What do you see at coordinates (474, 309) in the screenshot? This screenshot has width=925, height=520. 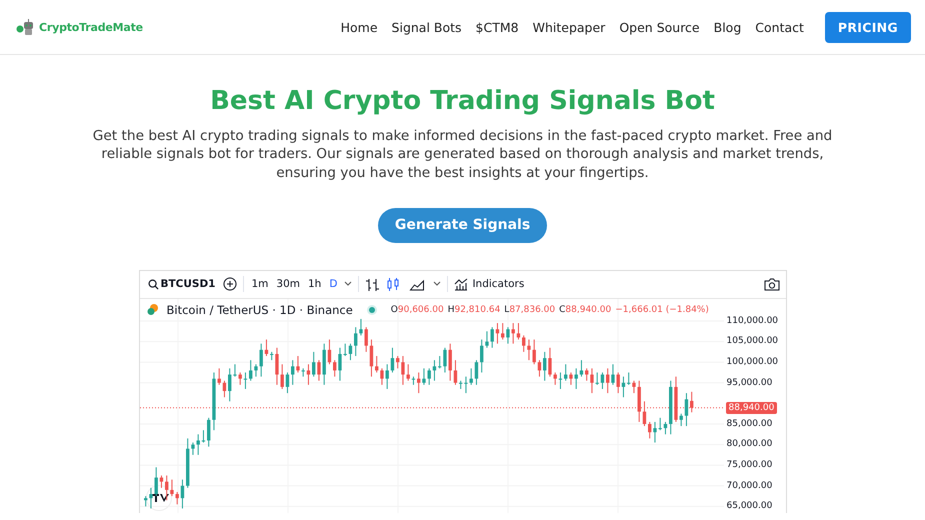 I see `ohlc-value: H92,810.64` at bounding box center [474, 309].